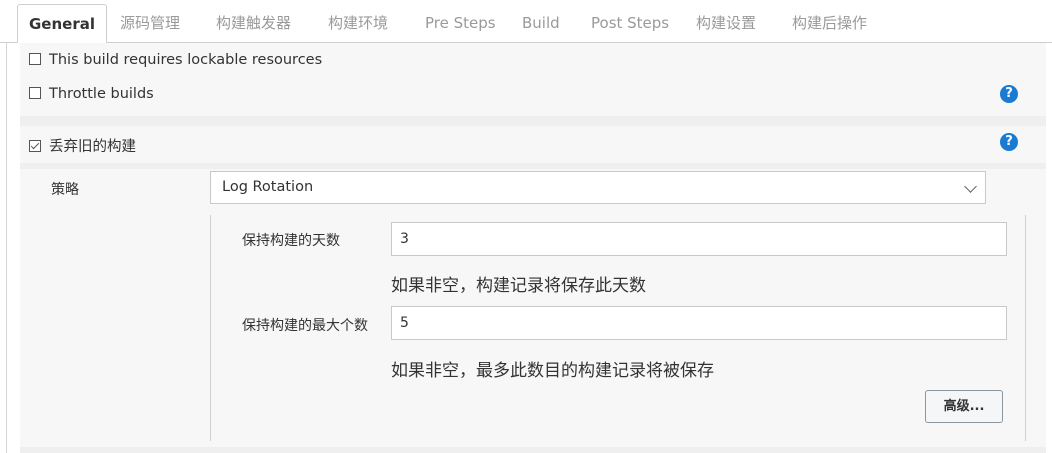 The width and height of the screenshot is (1052, 453). Describe the element at coordinates (970, 186) in the screenshot. I see `chevron-down-icon` at that location.